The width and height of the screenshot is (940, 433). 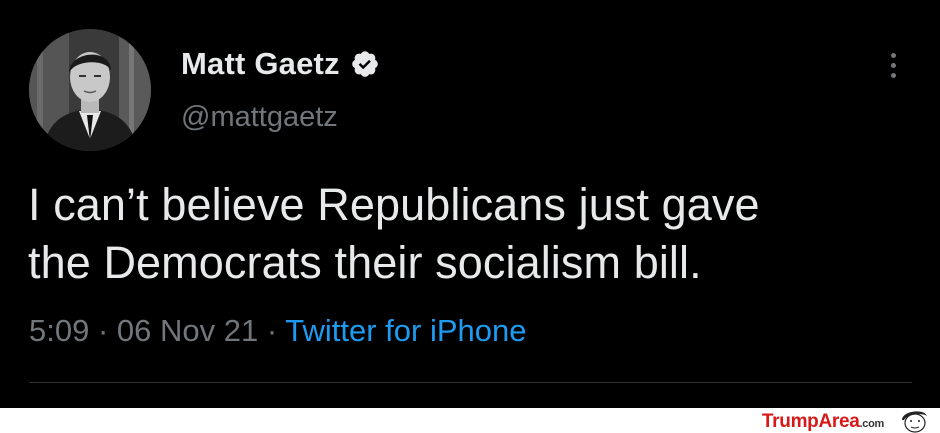 What do you see at coordinates (365, 262) in the screenshot?
I see `tweet-text-line-2: the Democrats their socialism bill.` at bounding box center [365, 262].